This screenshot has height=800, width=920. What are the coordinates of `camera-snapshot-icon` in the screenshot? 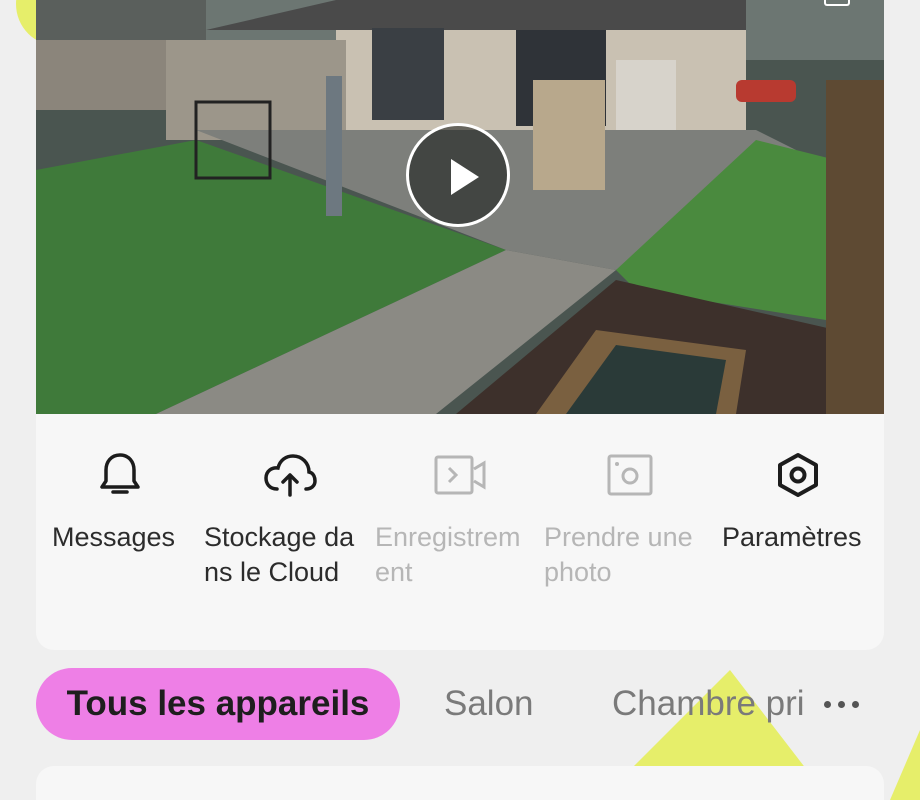 It's located at (630, 475).